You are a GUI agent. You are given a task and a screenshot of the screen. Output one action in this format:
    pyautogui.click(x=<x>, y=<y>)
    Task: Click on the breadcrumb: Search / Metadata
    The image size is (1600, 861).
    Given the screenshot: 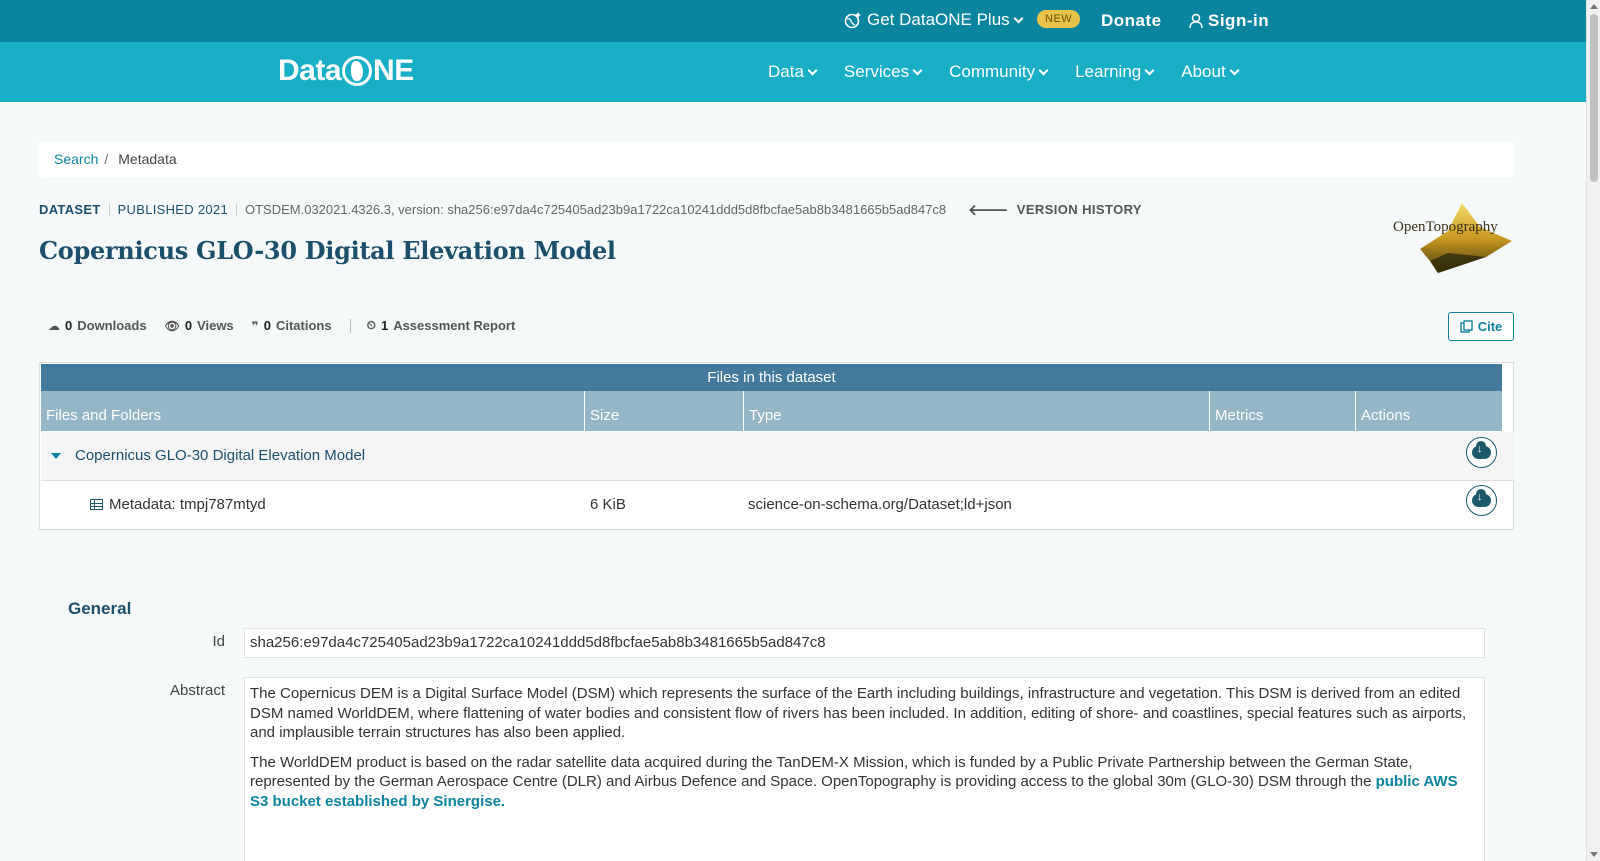 What is the action you would take?
    pyautogui.click(x=776, y=159)
    